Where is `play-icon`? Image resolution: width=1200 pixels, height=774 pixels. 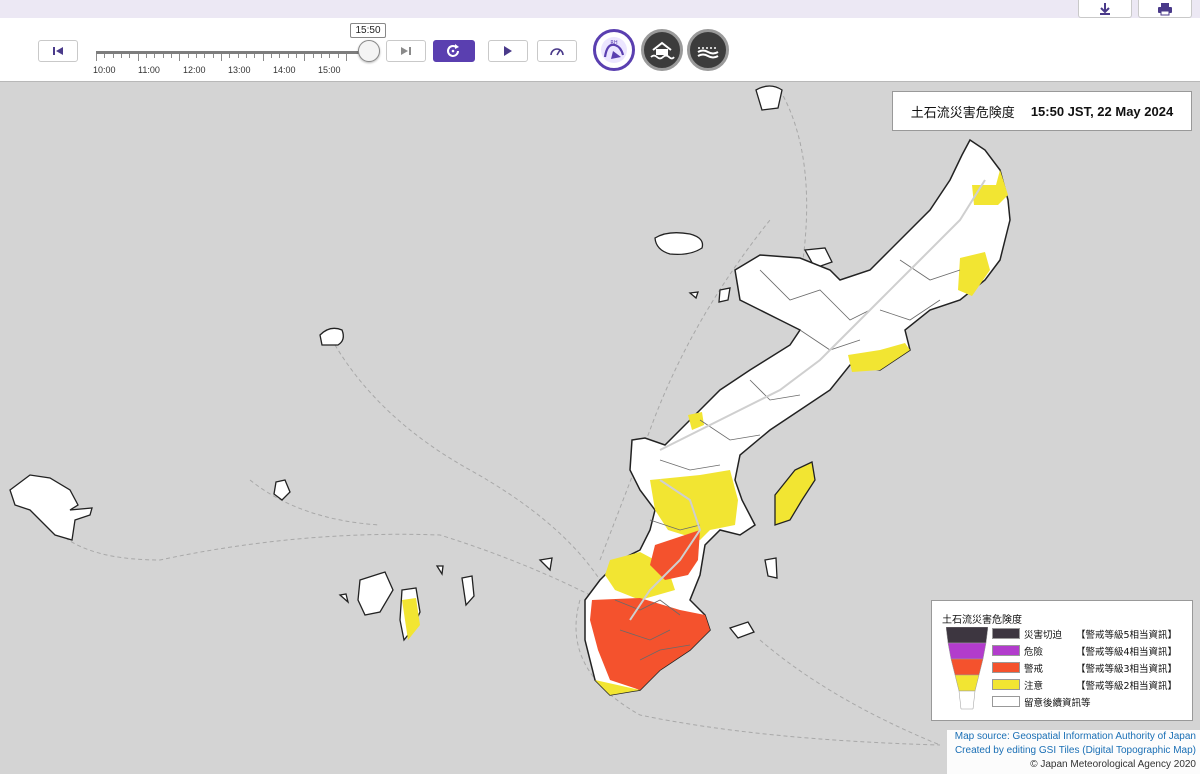 play-icon is located at coordinates (508, 51).